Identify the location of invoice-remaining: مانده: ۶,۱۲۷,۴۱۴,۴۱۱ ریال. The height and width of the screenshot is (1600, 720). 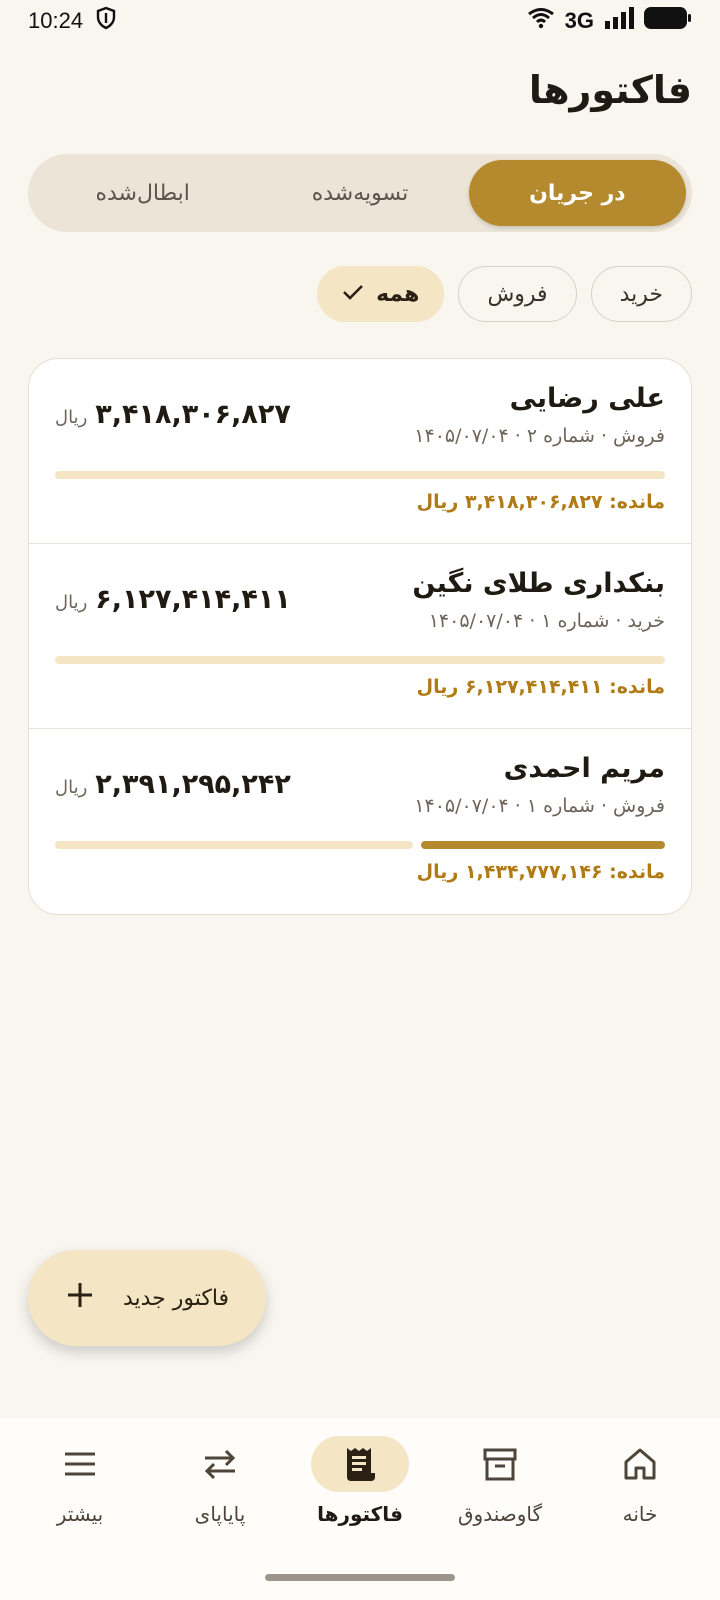
(540, 687).